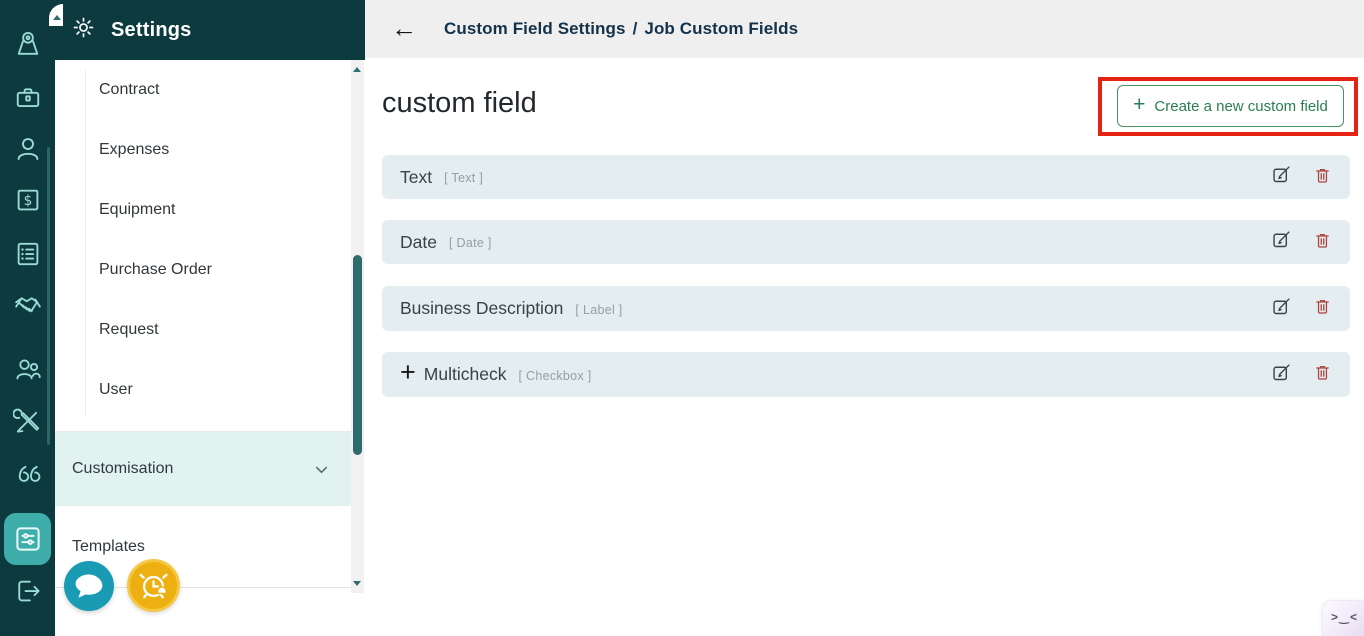 The image size is (1364, 636). Describe the element at coordinates (27, 590) in the screenshot. I see `logout-icon` at that location.